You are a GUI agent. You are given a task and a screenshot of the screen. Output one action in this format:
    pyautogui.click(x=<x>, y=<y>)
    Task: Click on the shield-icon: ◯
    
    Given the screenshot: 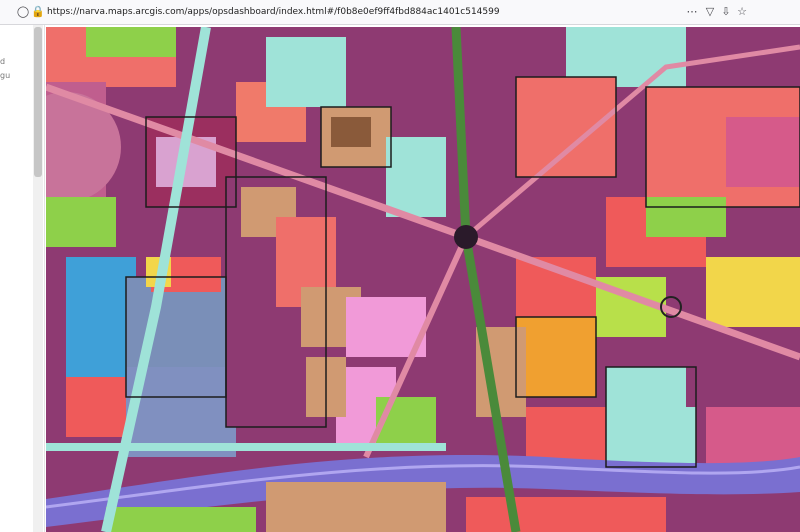 What is the action you would take?
    pyautogui.click(x=23, y=12)
    